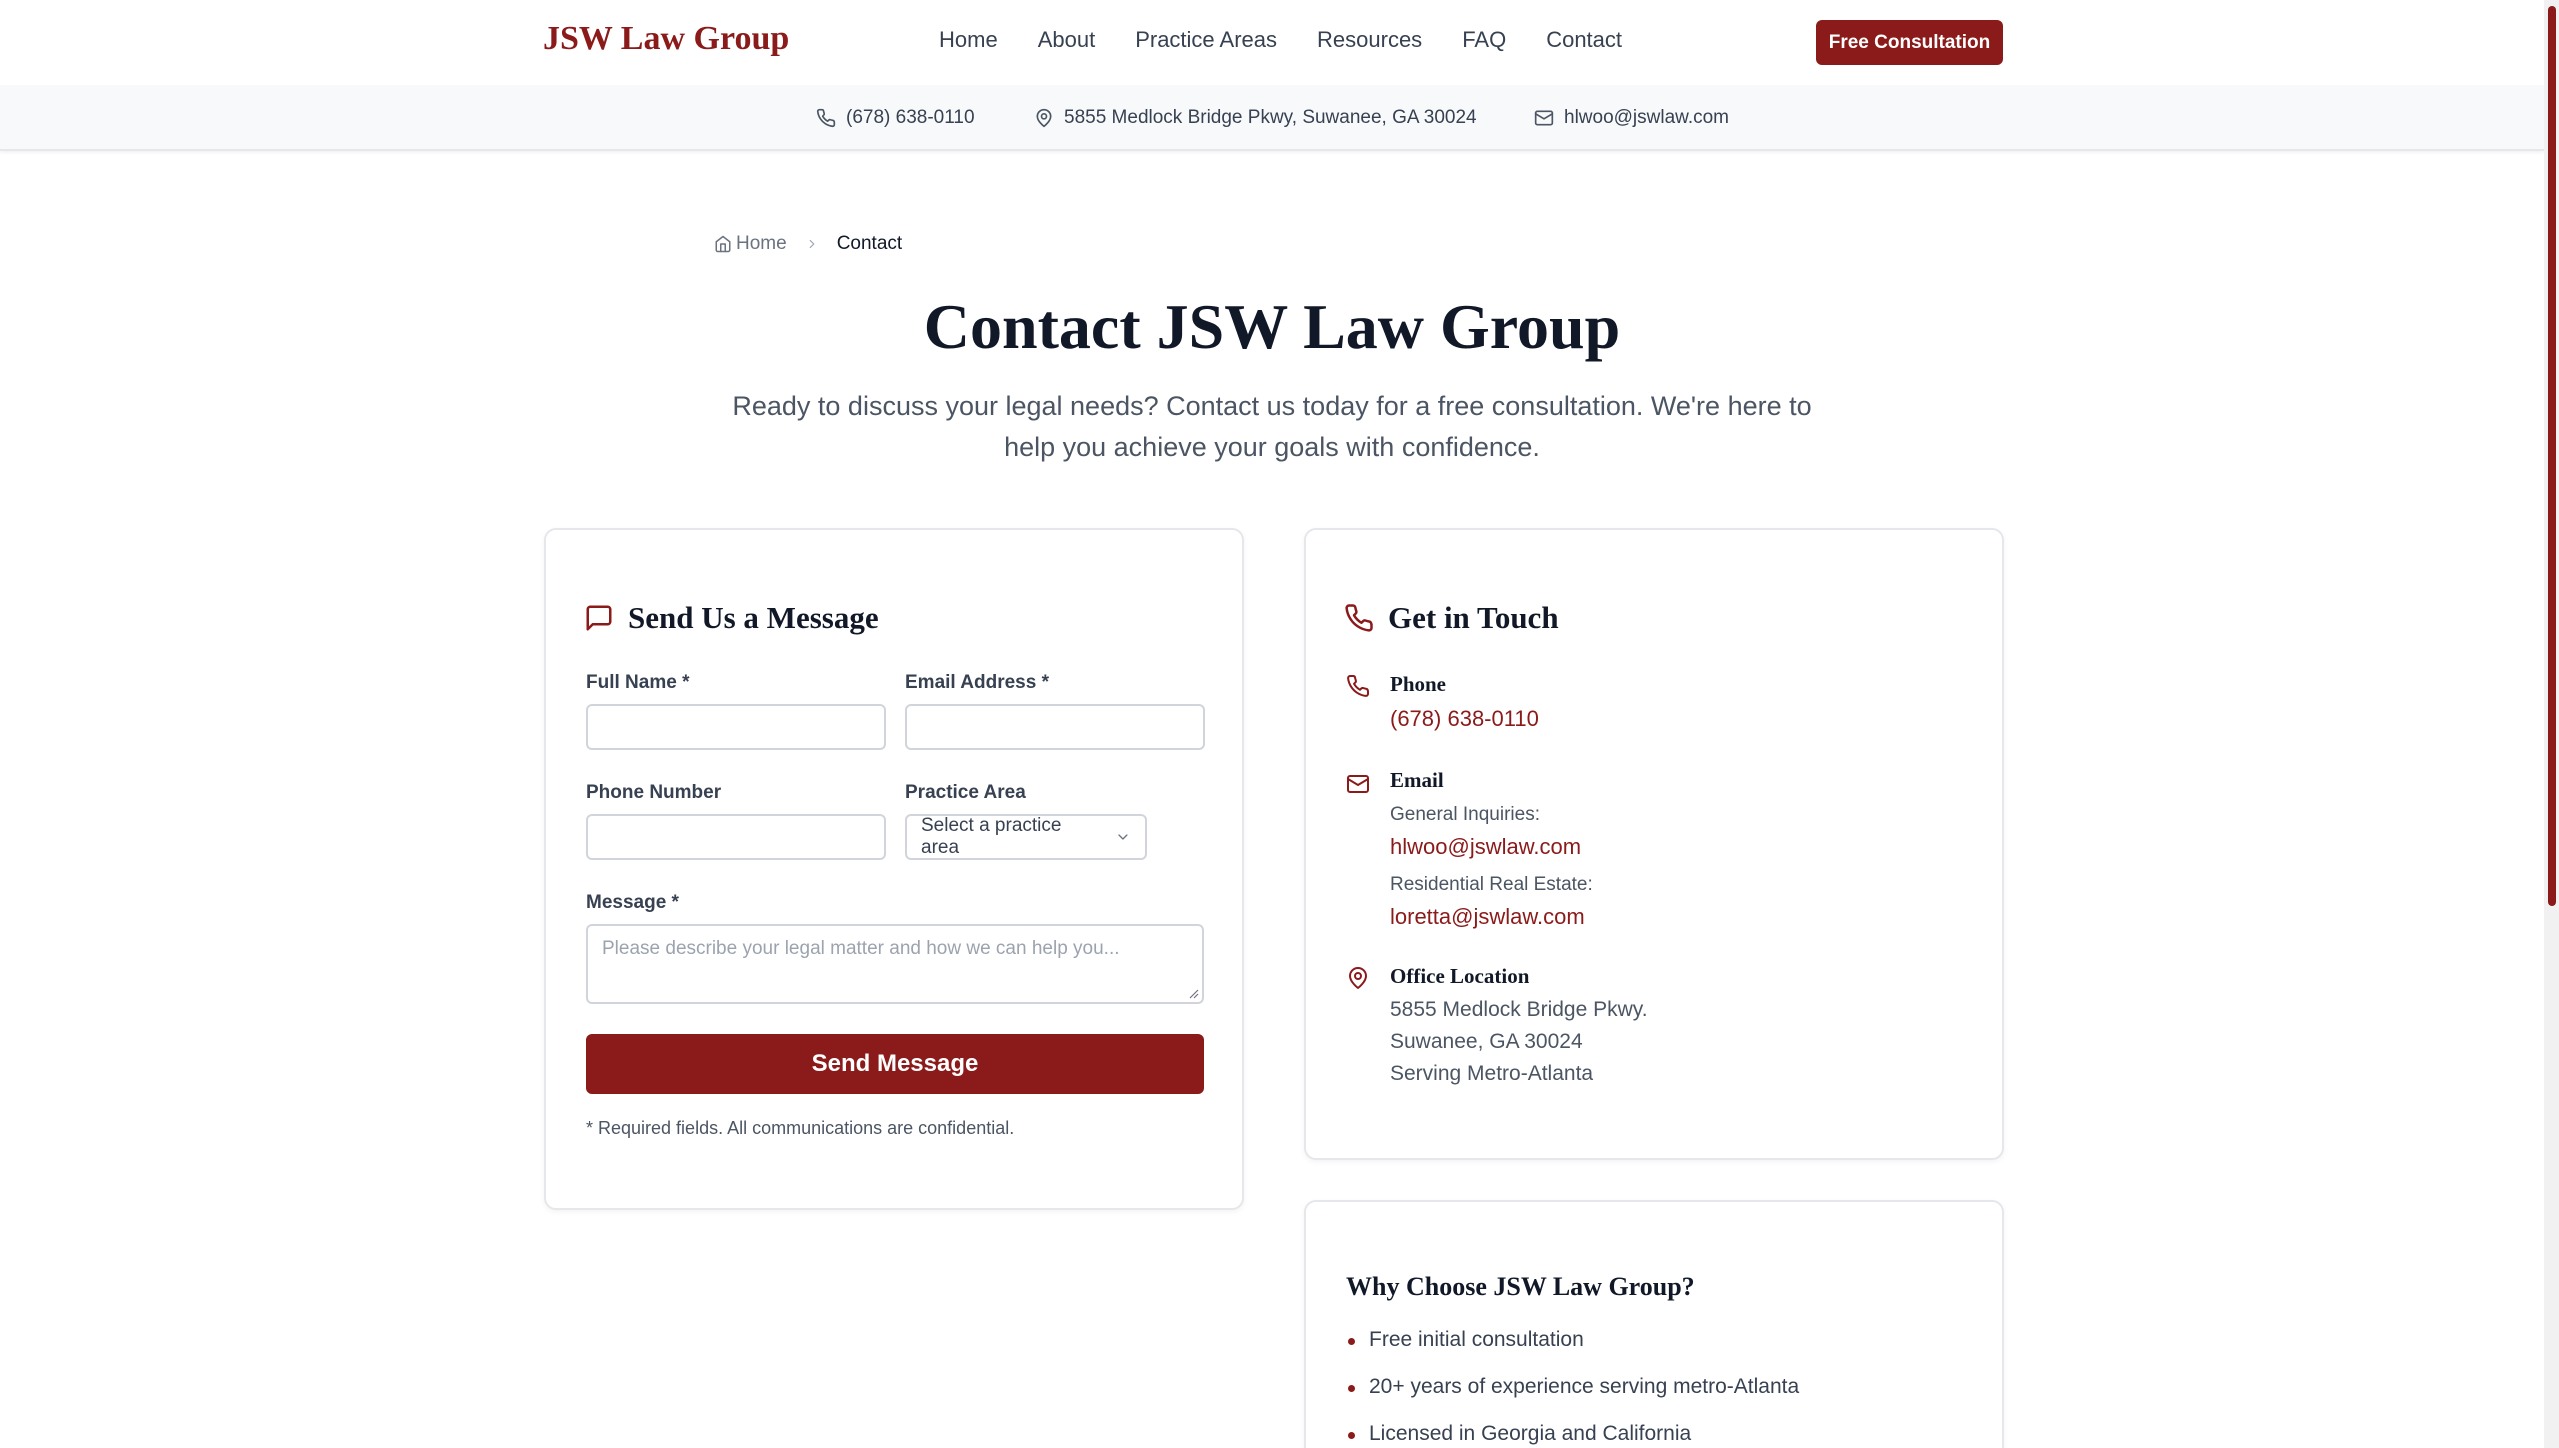 The height and width of the screenshot is (1448, 2559). I want to click on breadcrumb-home: Home, so click(750, 244).